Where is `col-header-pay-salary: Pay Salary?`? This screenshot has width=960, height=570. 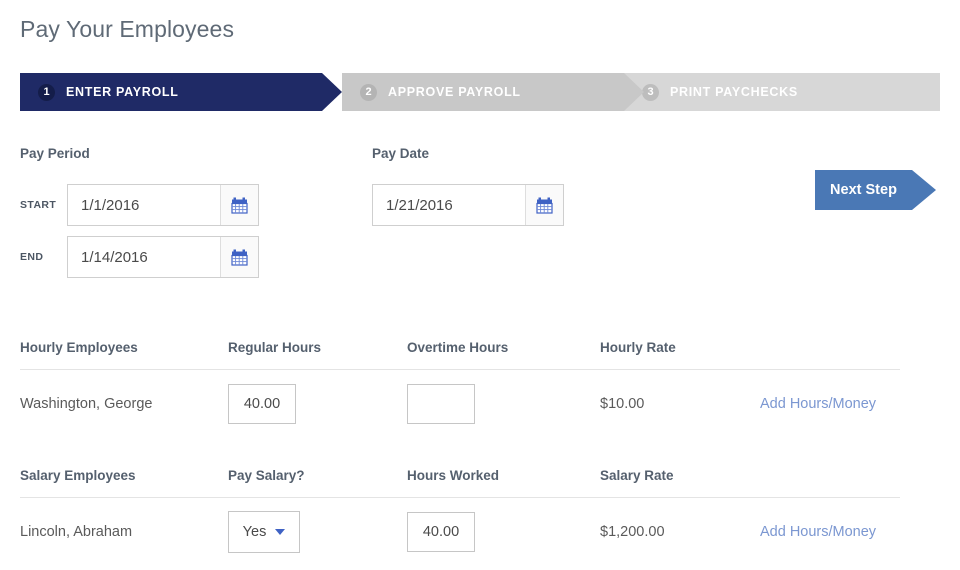
col-header-pay-salary: Pay Salary? is located at coordinates (266, 475).